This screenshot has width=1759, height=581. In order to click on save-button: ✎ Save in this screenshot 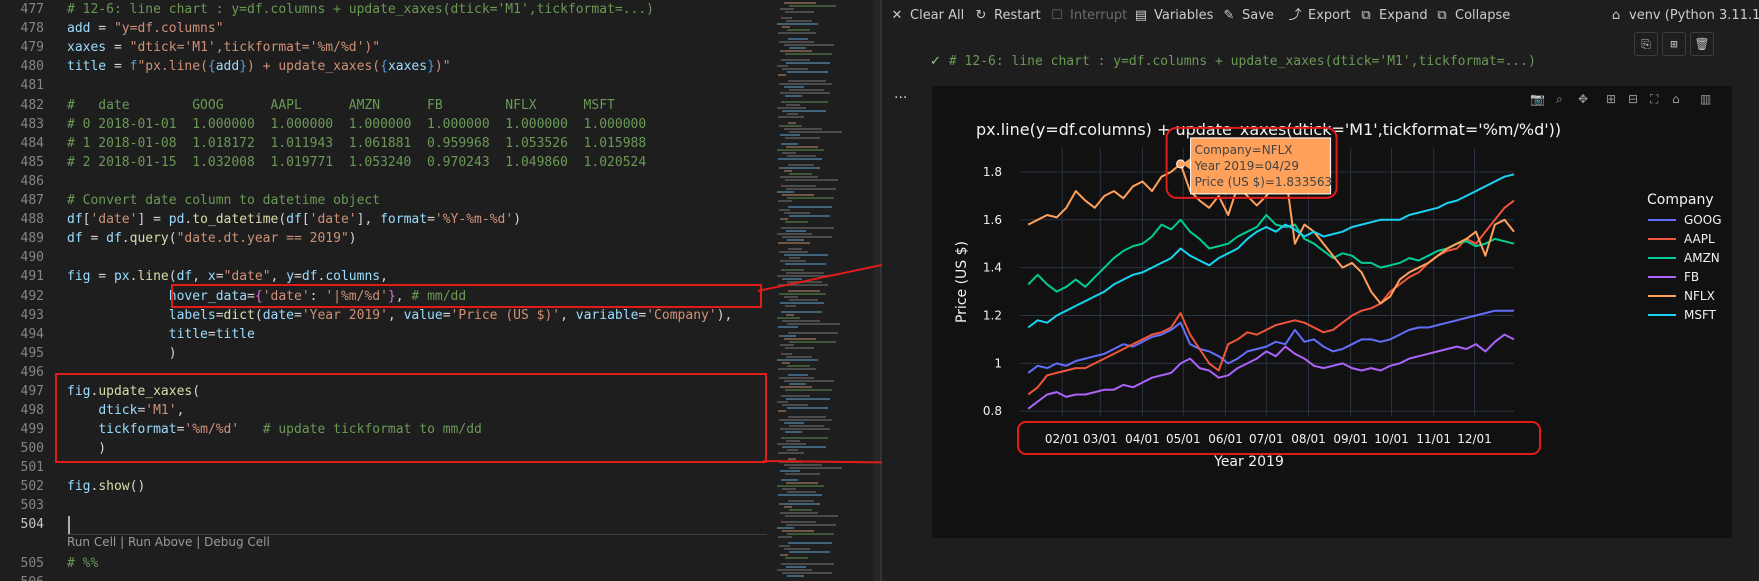, I will do `click(1248, 16)`.